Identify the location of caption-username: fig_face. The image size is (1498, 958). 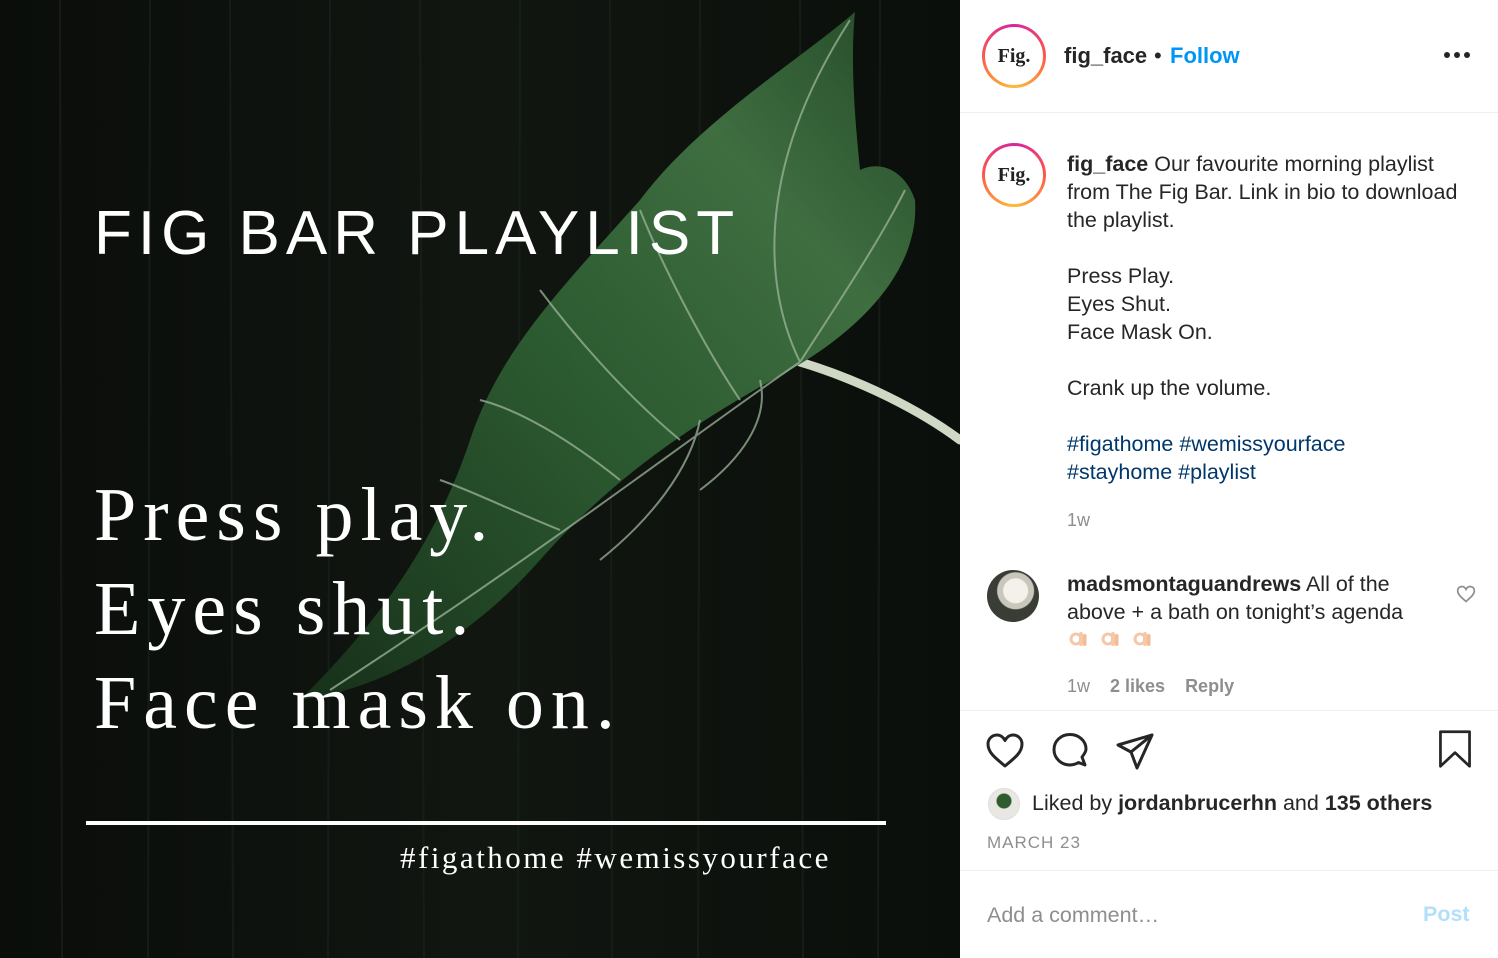
(1107, 164).